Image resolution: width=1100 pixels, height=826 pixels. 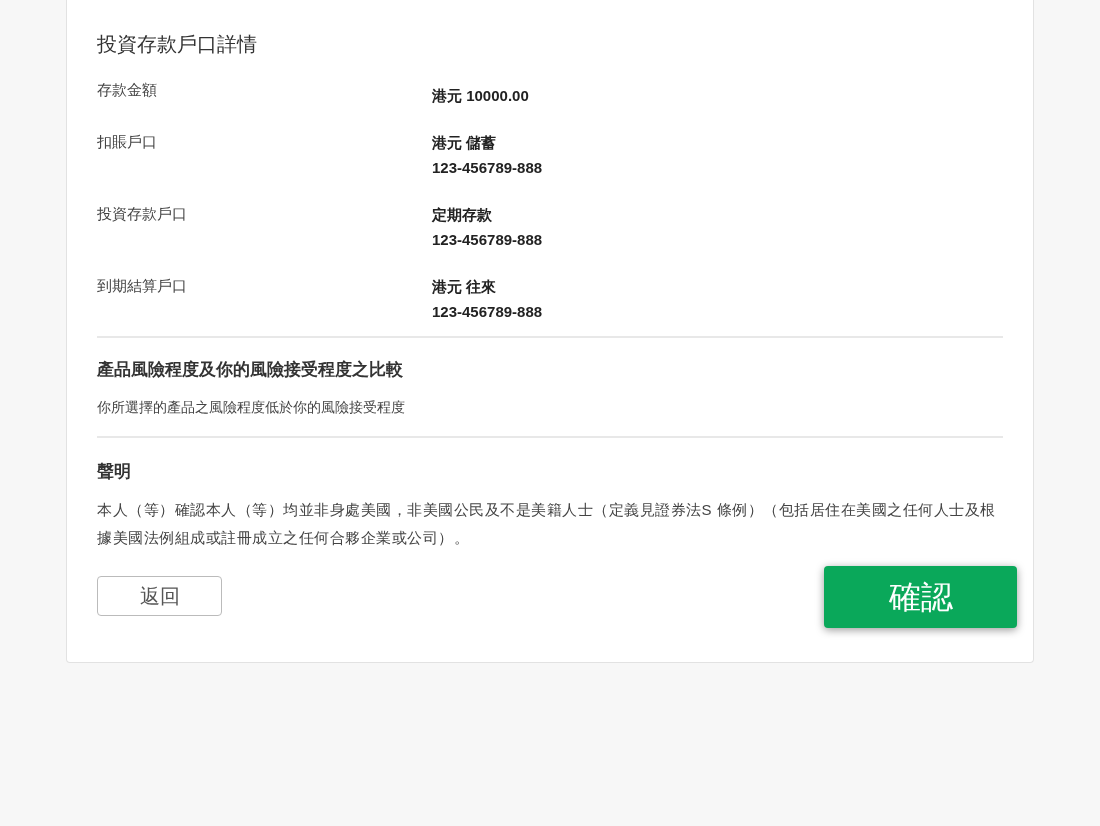 I want to click on declaration-text: 本人（等）確認本人（等）均並非身處美國，非美國公民及不是美籍人士（定義見證券法S 條例）（包括居住在美國之任何人士及根據美國法例組成或註冊成立之任何合夥企業或公司）。, so click(x=547, y=524).